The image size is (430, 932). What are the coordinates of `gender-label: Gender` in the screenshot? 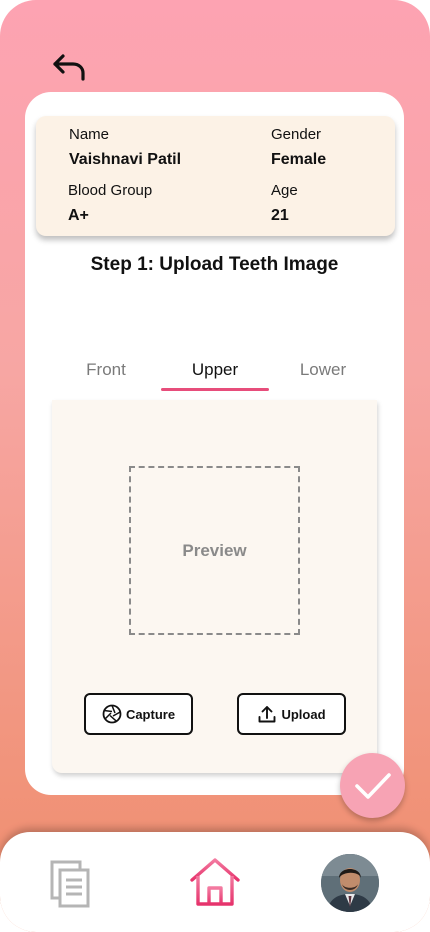 It's located at (296, 134).